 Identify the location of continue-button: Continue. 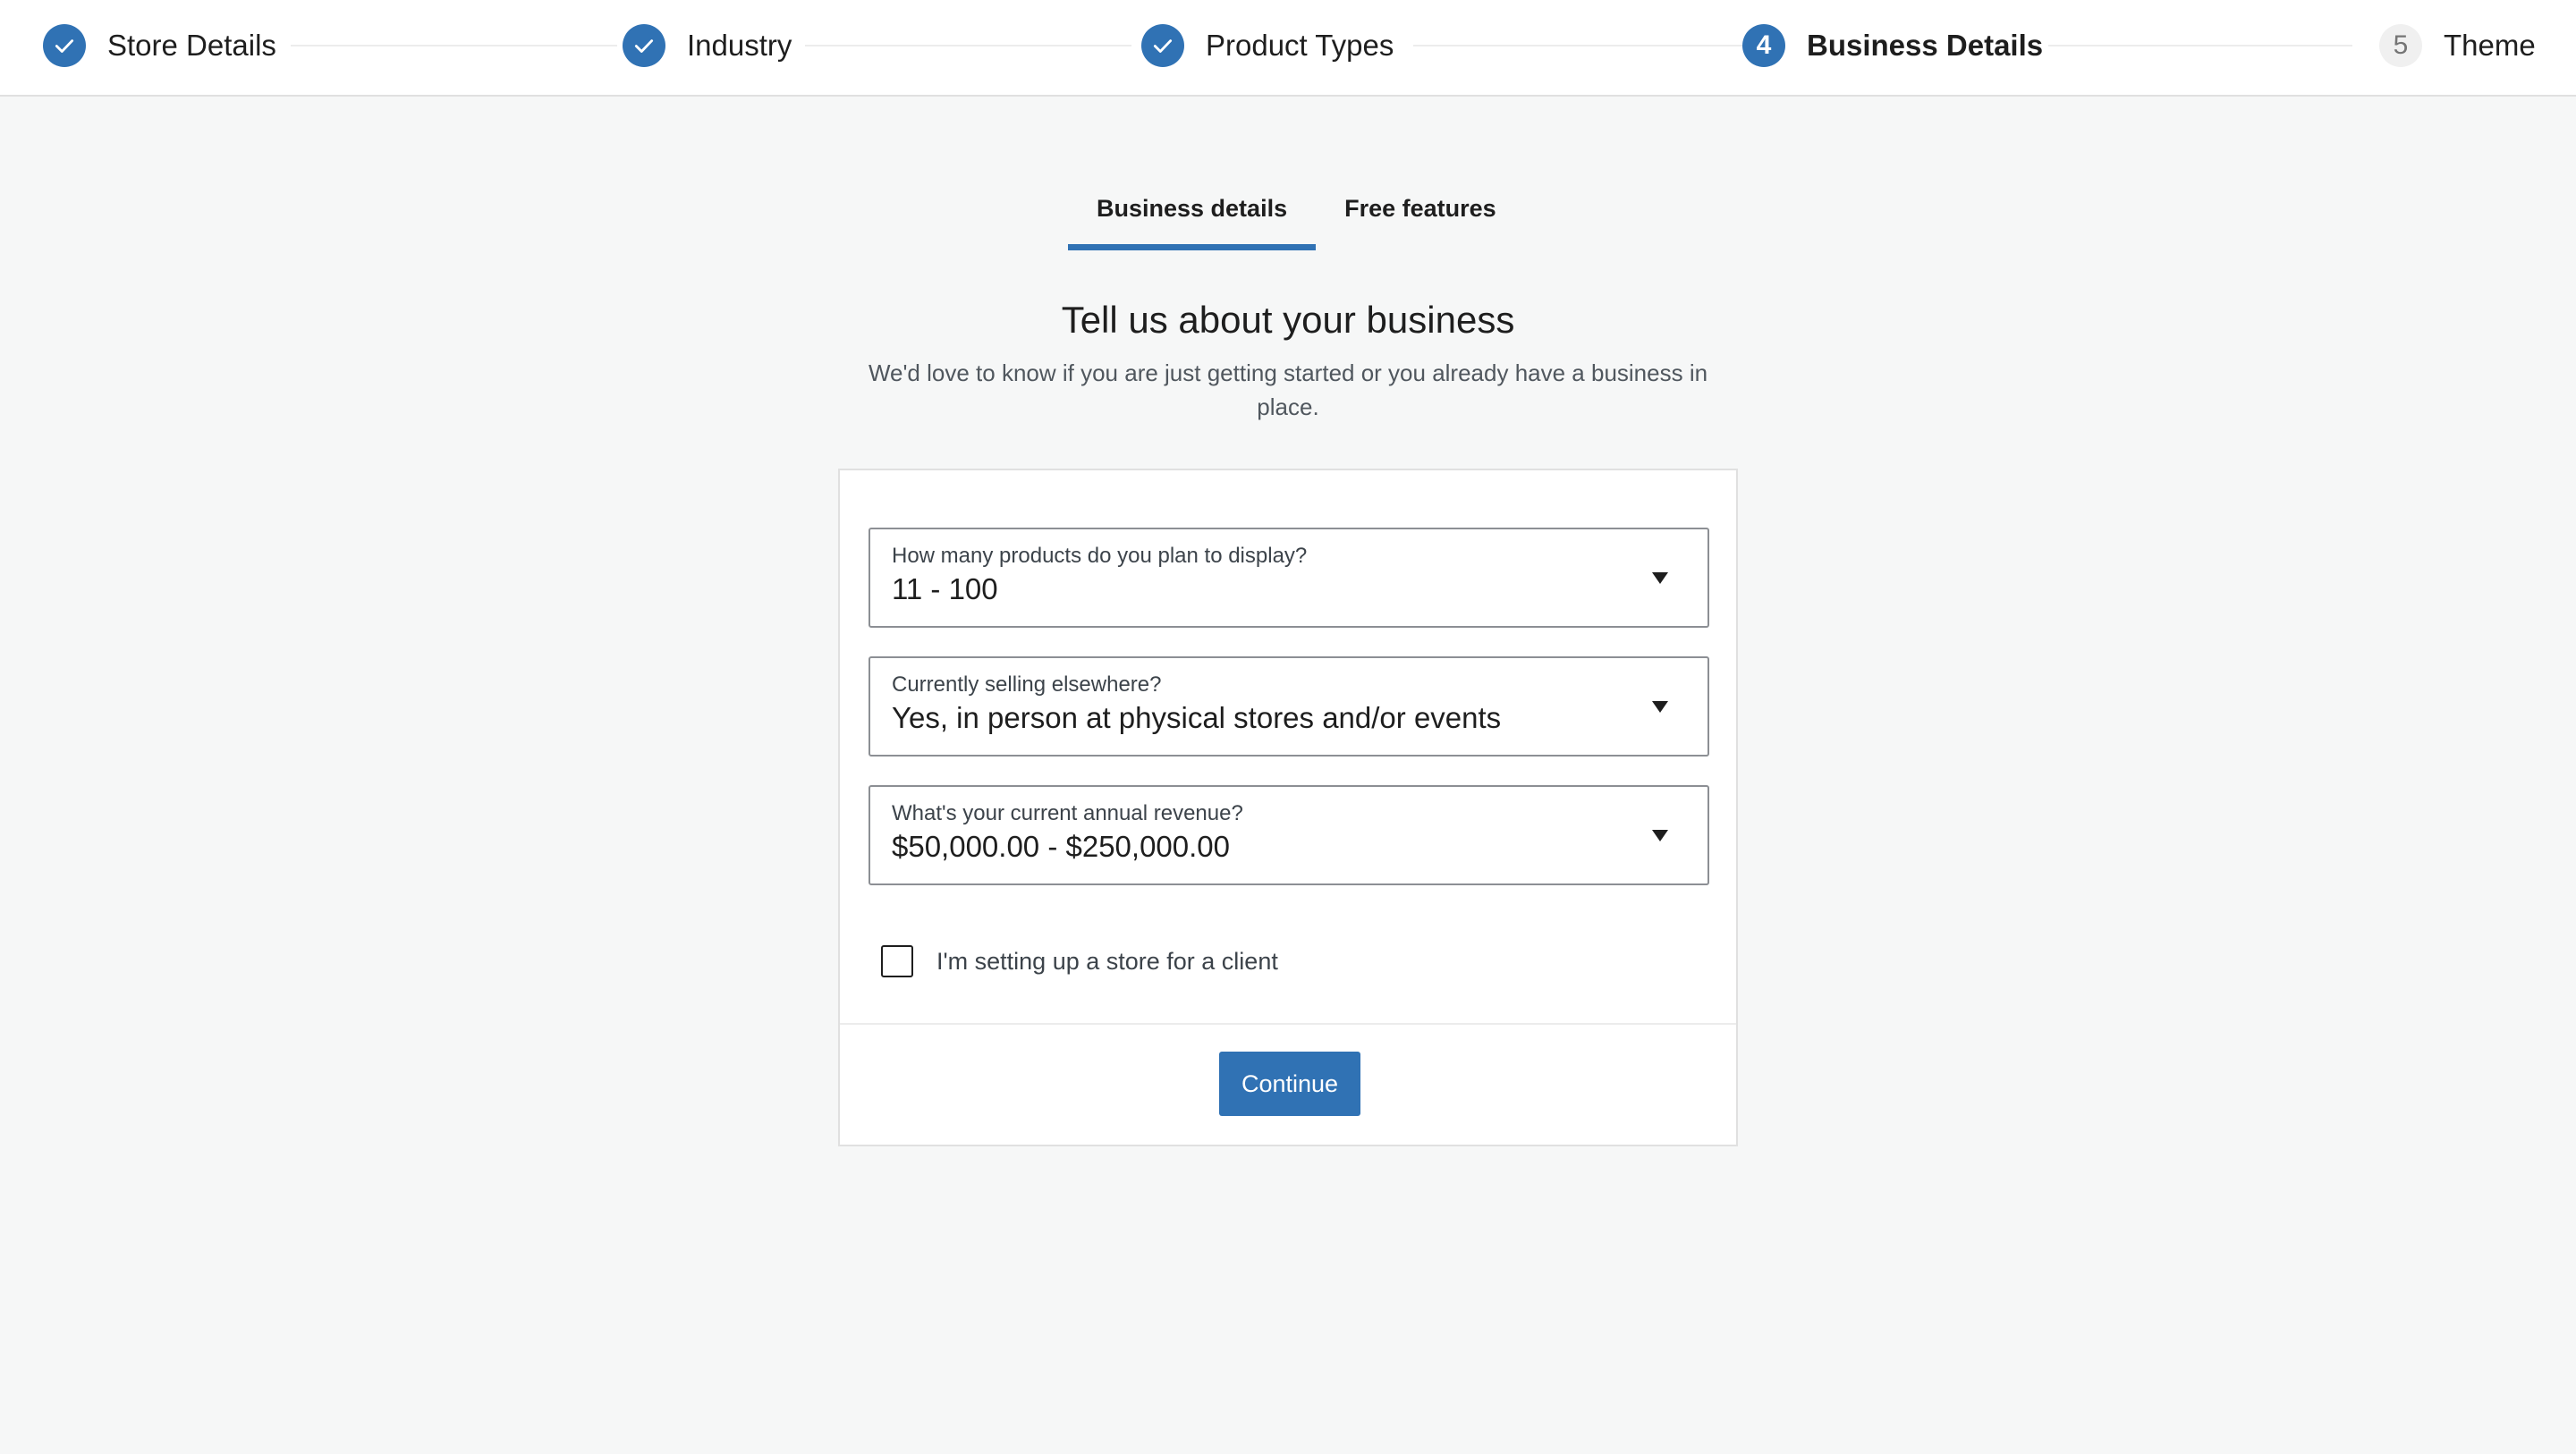
(1289, 1084).